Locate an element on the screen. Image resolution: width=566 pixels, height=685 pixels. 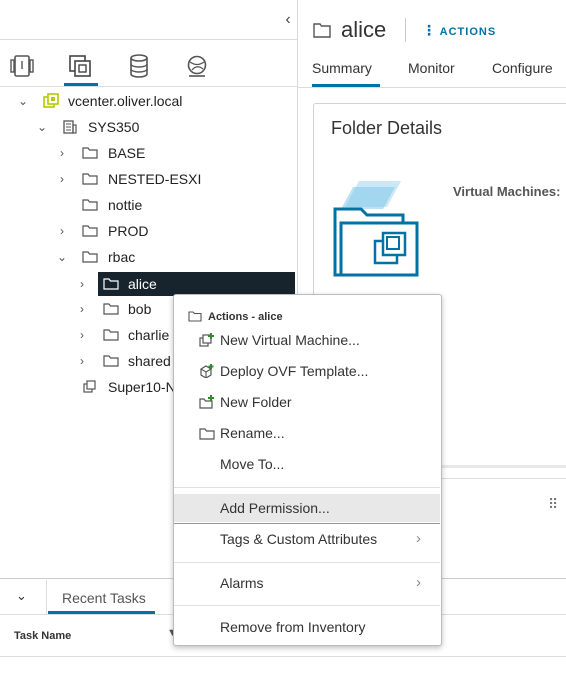
tree-label: alice is located at coordinates (142, 284).